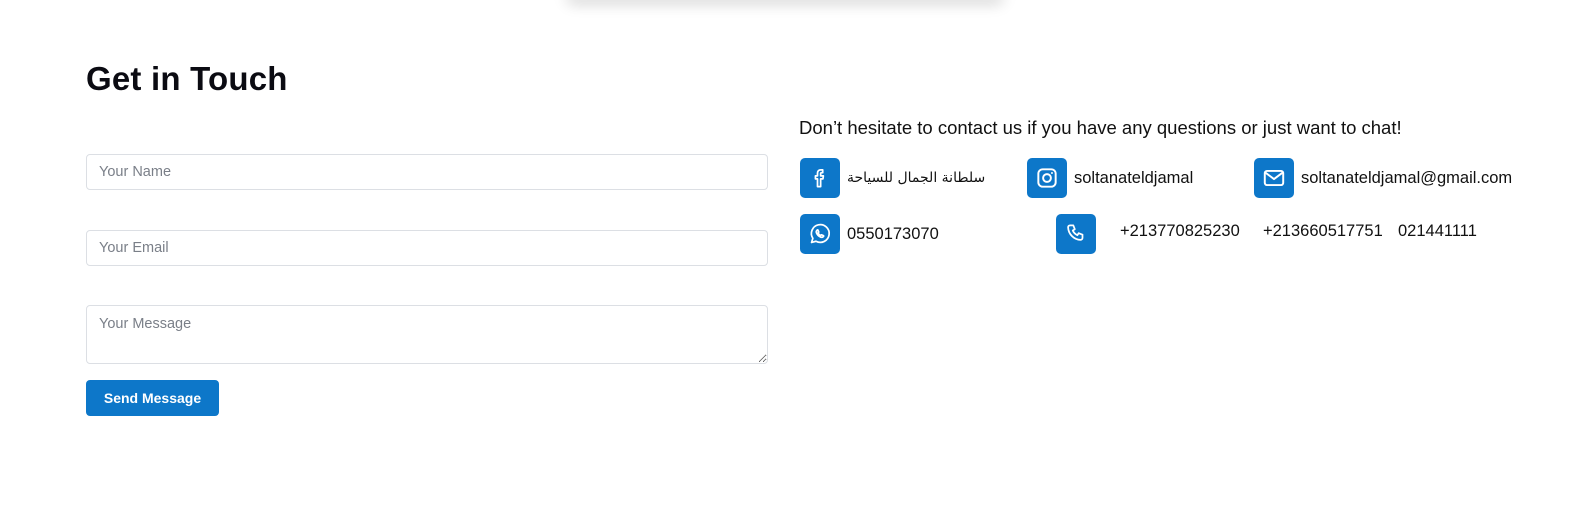 This screenshot has height=515, width=1582. Describe the element at coordinates (152, 398) in the screenshot. I see `send-message-button: Send Message` at that location.